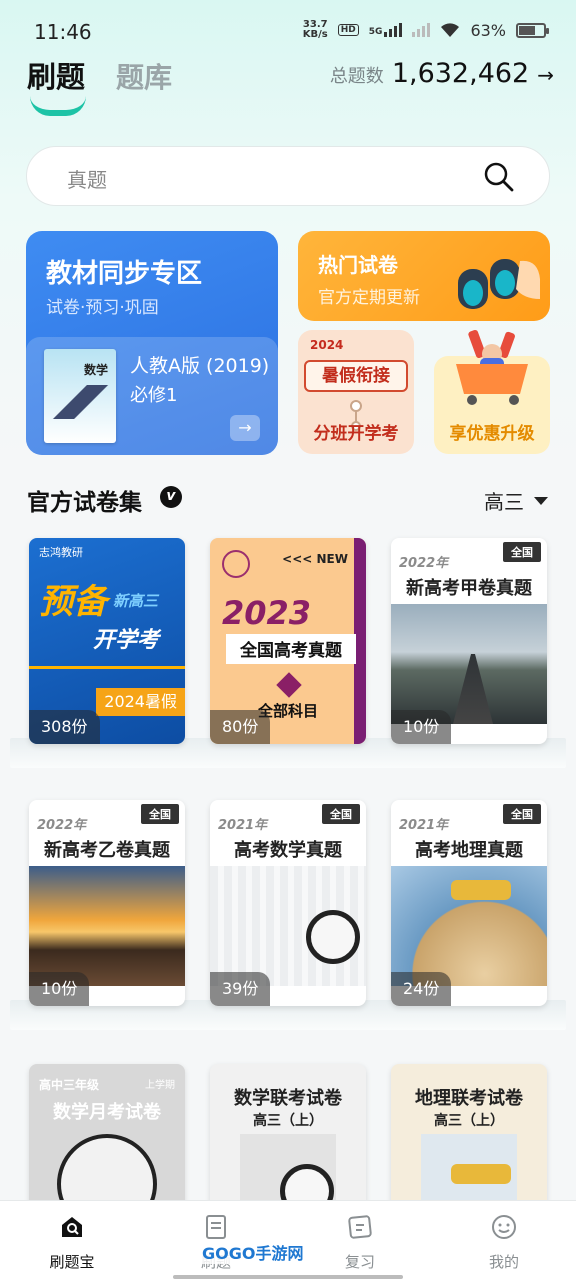  What do you see at coordinates (64, 727) in the screenshot?
I see `paper-count: 308份` at bounding box center [64, 727].